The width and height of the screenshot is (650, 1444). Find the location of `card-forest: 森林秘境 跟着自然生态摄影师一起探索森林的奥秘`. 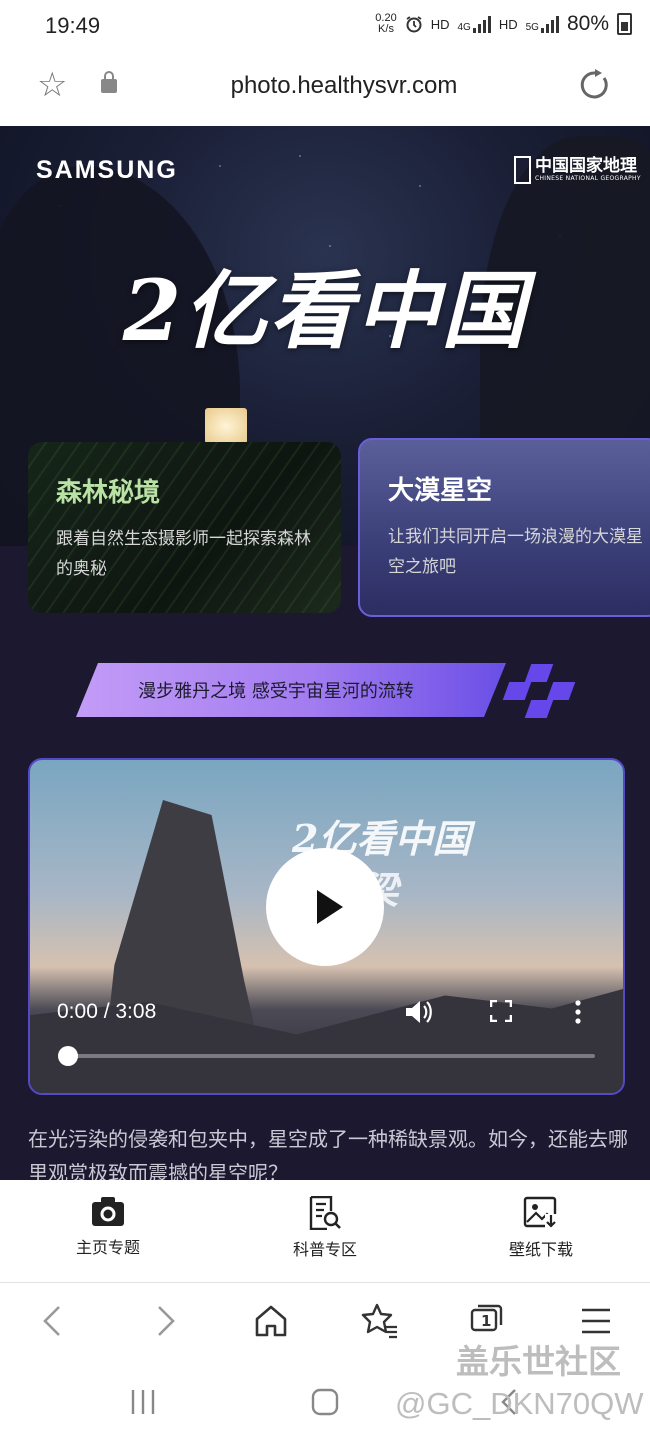

card-forest: 森林秘境 跟着自然生态摄影师一起探索森林的奥秘 is located at coordinates (184, 527).